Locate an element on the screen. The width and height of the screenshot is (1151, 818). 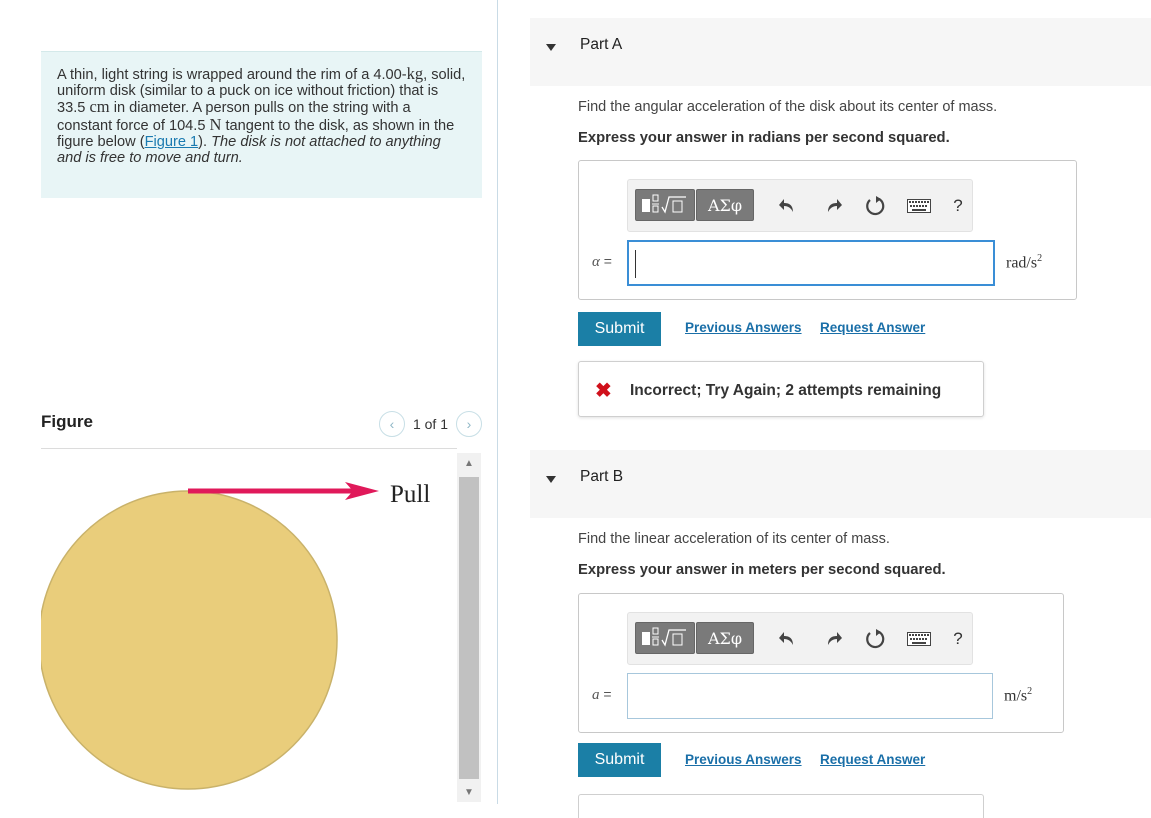
chevron-right-icon: › is located at coordinates (469, 424).